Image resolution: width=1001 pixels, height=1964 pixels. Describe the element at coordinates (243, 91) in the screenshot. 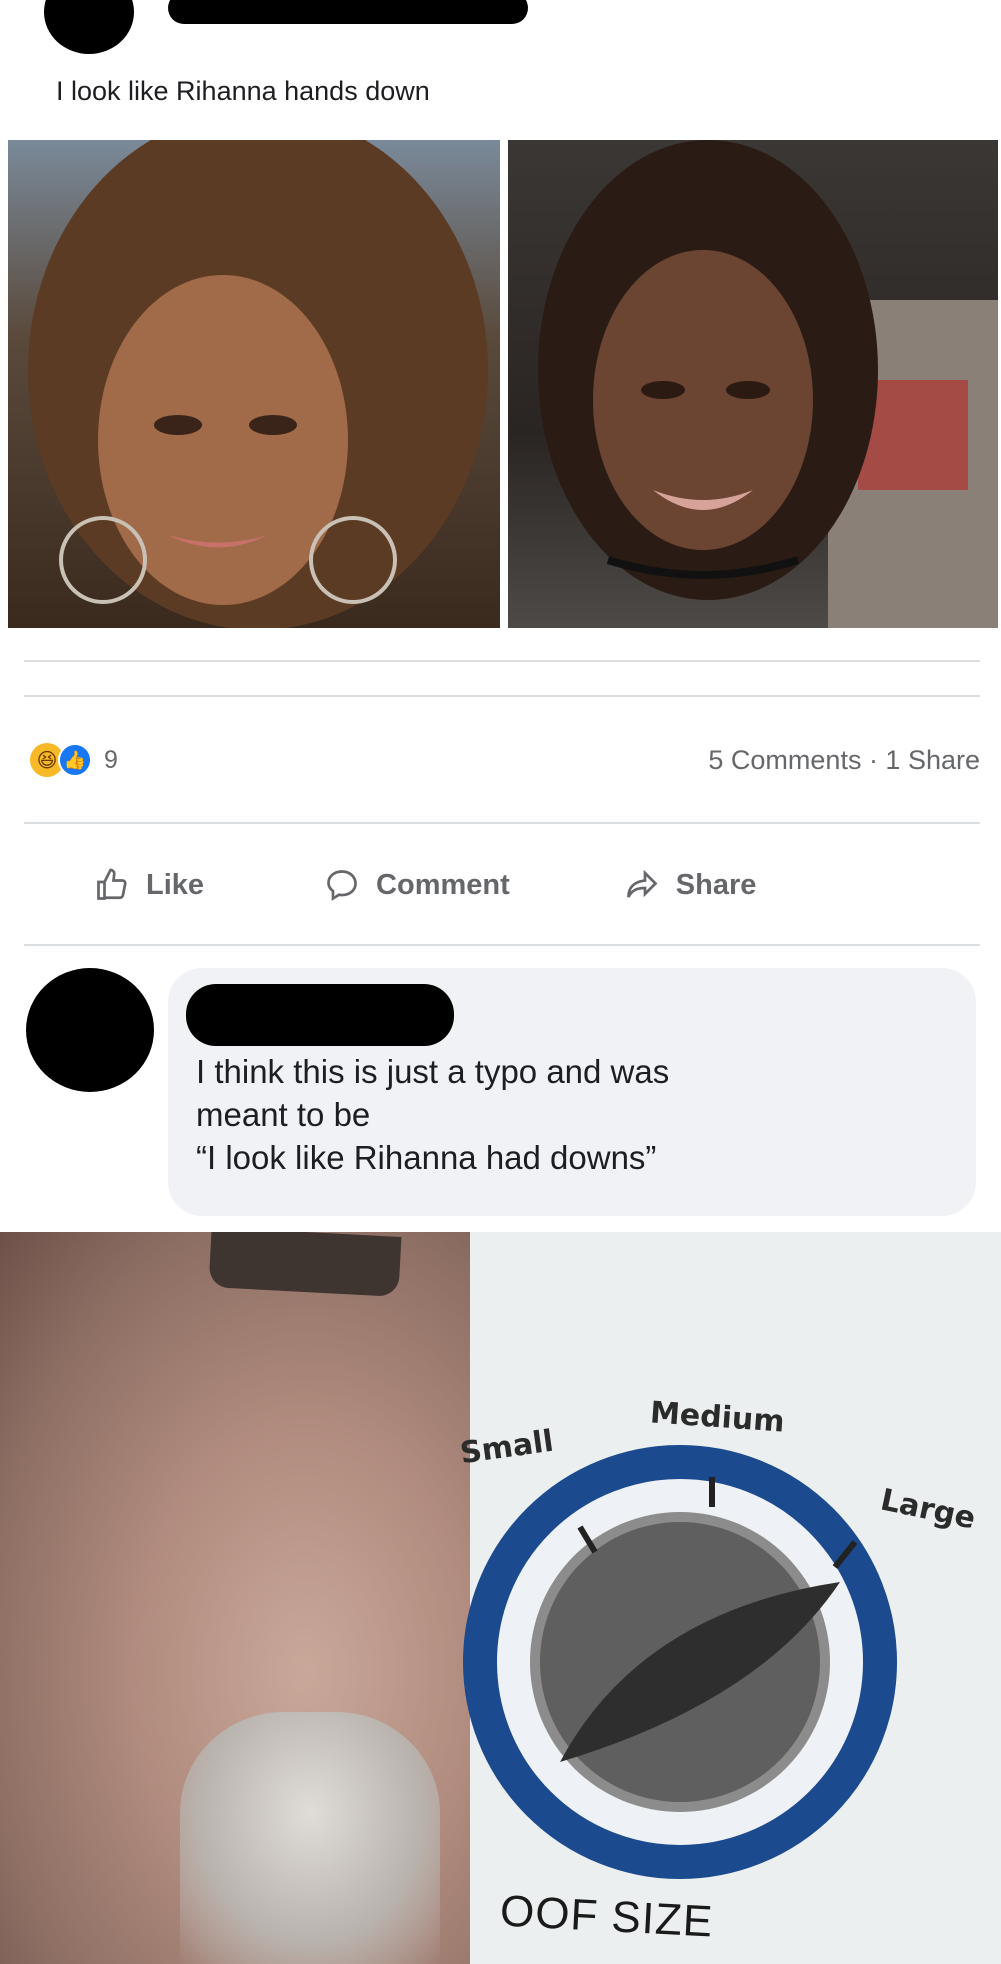

I see `post-caption: I look like Rihanna hands down` at that location.